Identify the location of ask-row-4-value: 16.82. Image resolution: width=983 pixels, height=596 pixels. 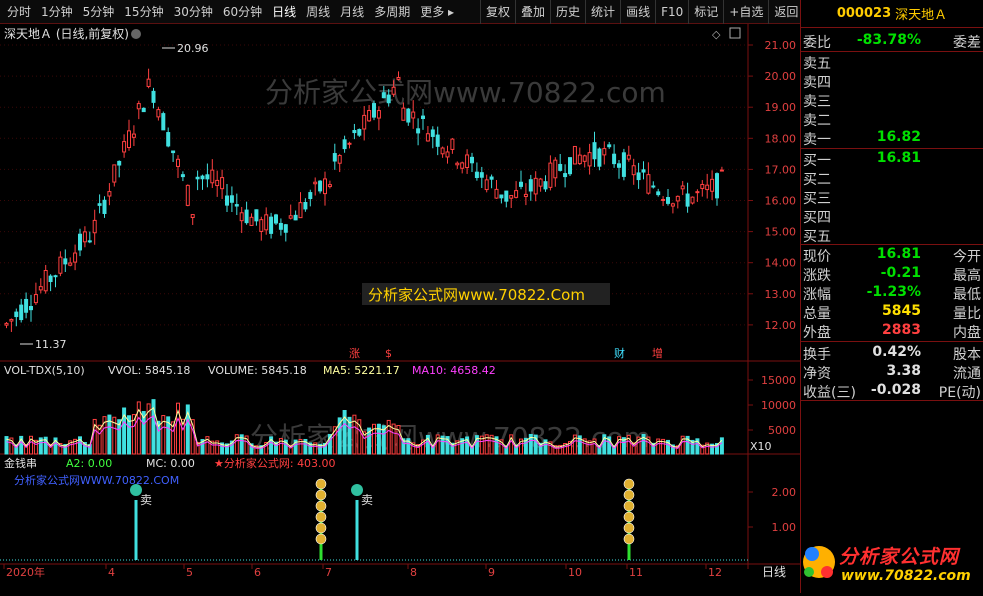
(898, 137).